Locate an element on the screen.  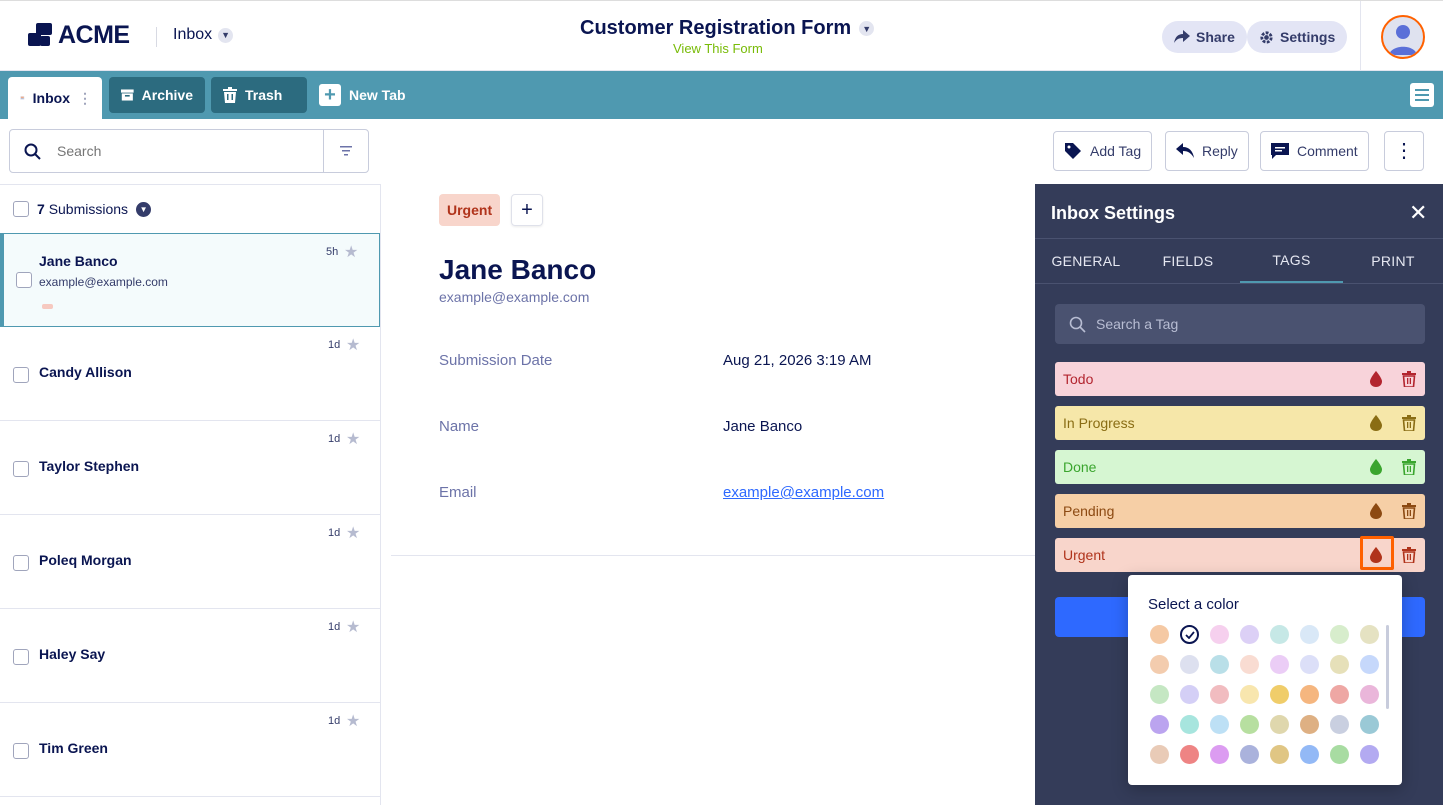
tab-tags: TAGS is located at coordinates (1291, 261).